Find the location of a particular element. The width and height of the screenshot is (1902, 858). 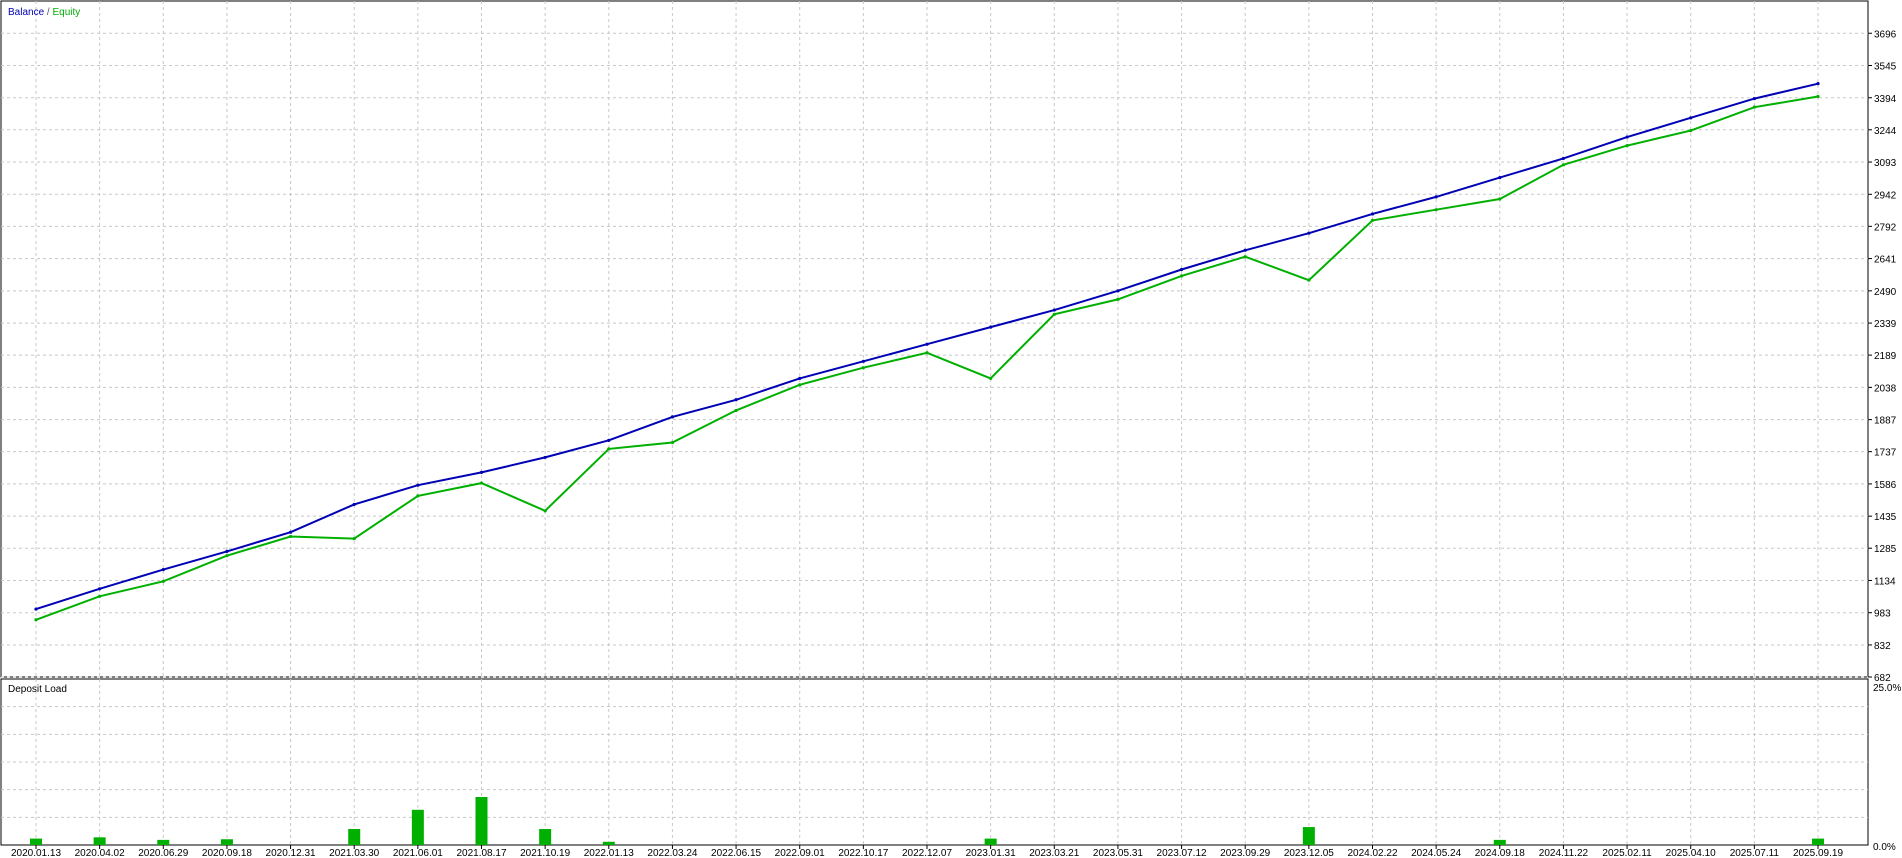

x-tick-label: 2022.12.07 is located at coordinates (927, 853).